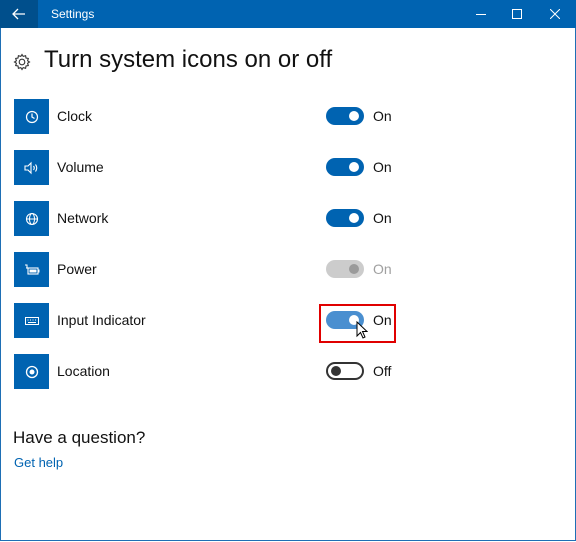  I want to click on setting-row-clock: Clock On, so click(214, 116).